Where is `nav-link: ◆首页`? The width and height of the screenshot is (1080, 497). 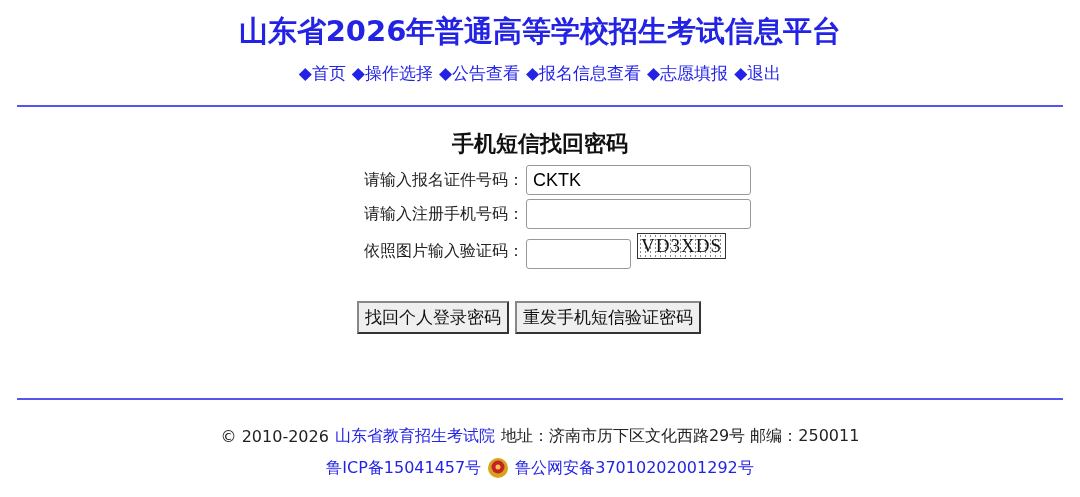 nav-link: ◆首页 is located at coordinates (322, 73).